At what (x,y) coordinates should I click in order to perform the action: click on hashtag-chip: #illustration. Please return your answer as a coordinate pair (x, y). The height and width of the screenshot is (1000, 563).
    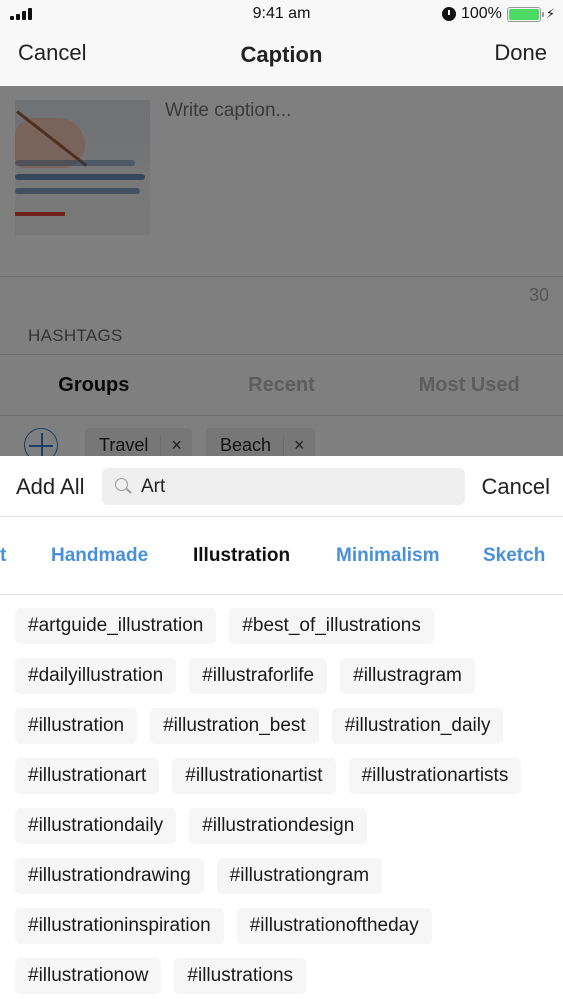
    Looking at the image, I should click on (76, 726).